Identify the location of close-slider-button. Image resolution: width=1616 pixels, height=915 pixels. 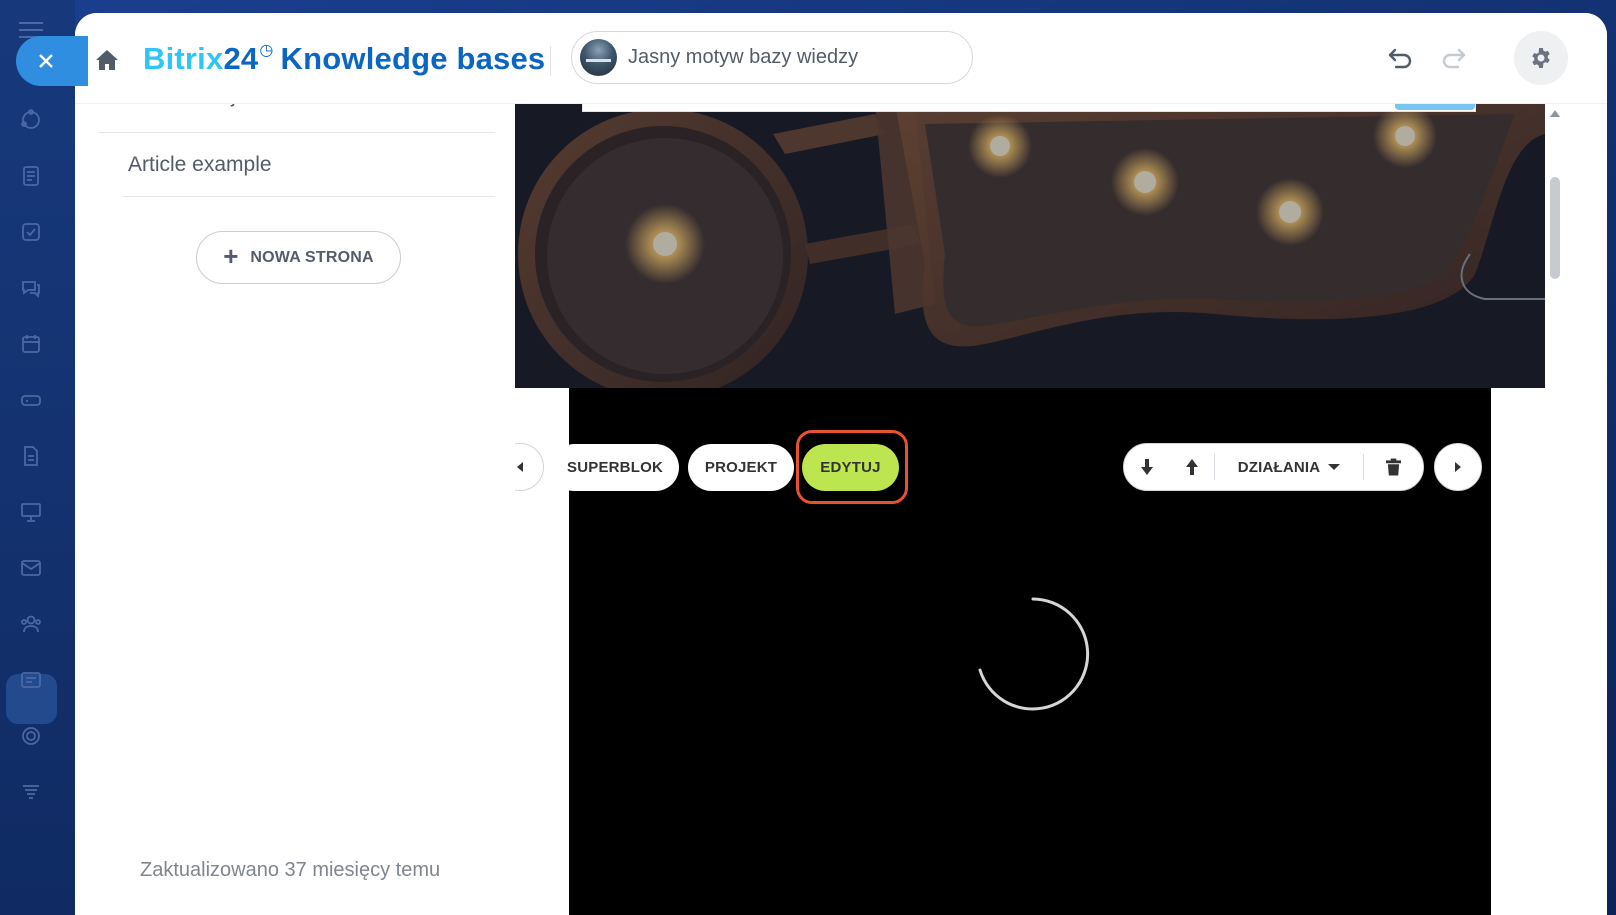
(52, 61).